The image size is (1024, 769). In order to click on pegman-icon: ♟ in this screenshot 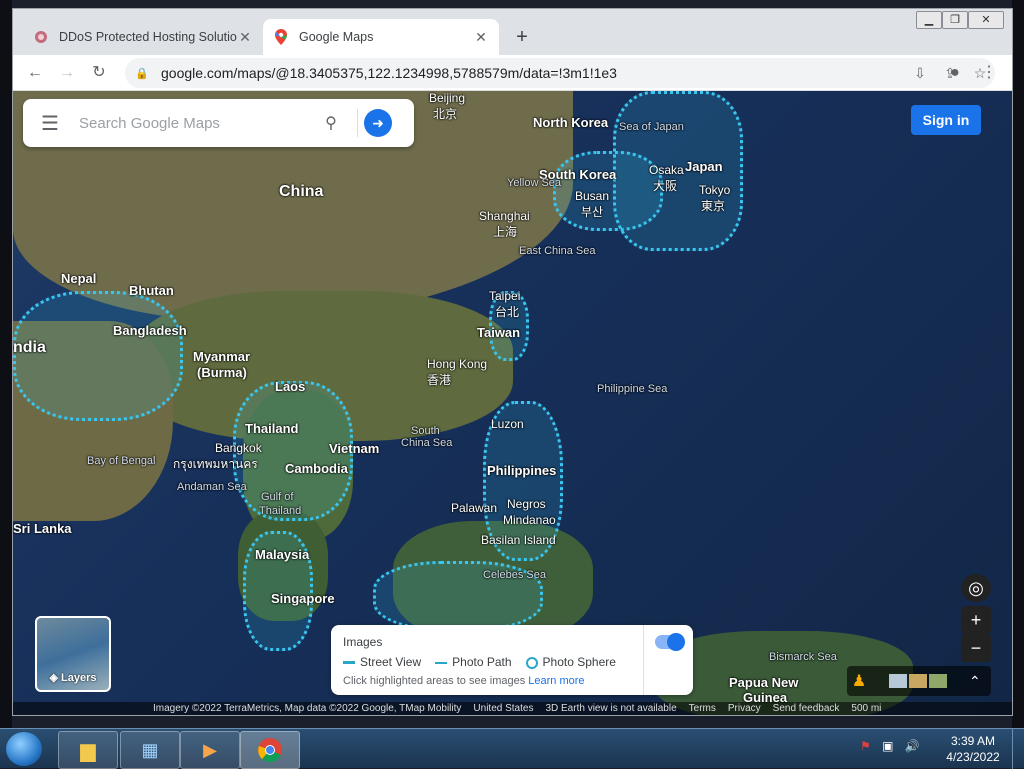, I will do `click(859, 681)`.